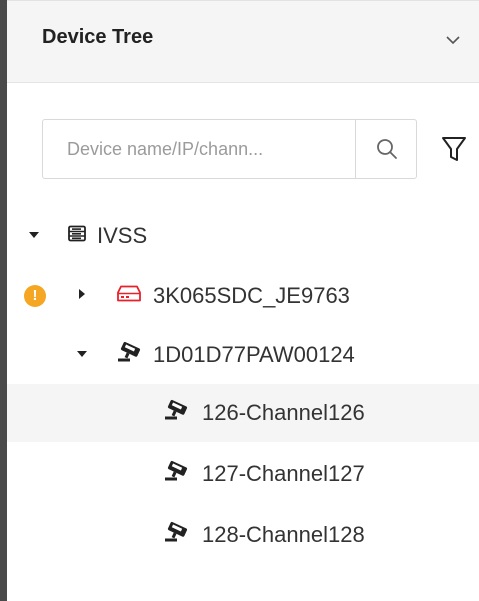 The height and width of the screenshot is (601, 479). I want to click on tree-node-channel: 126-Channel126, so click(243, 413).